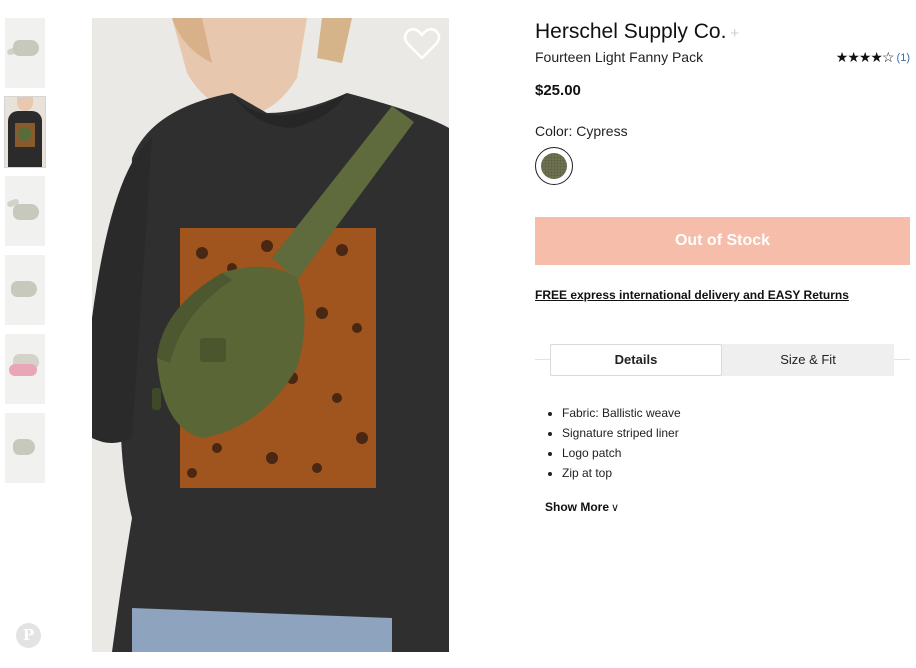  What do you see at coordinates (865, 57) in the screenshot?
I see `rating-stars: ★★★★☆` at bounding box center [865, 57].